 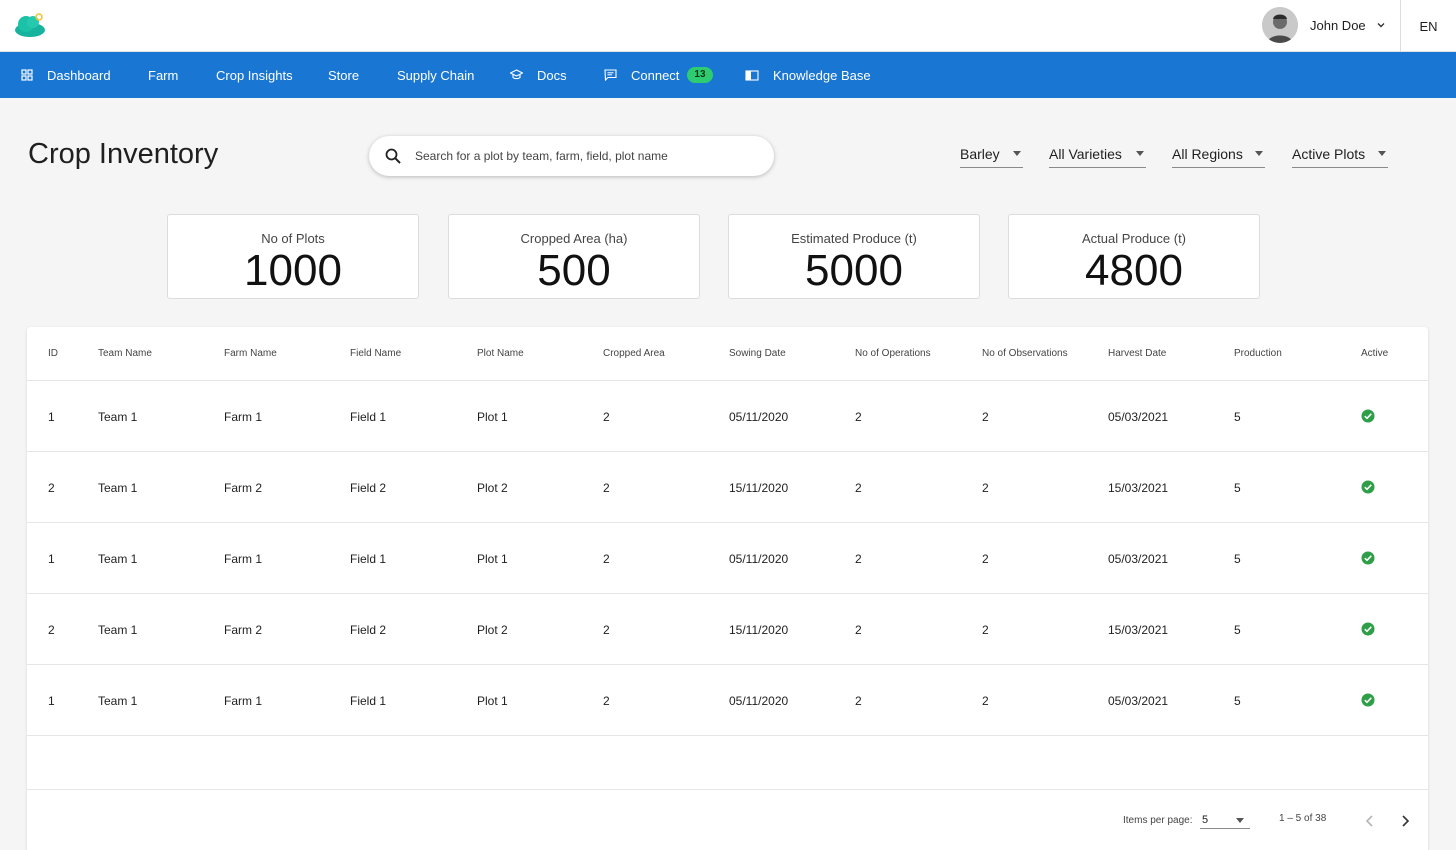 What do you see at coordinates (538, 75) in the screenshot?
I see `nav-item-docs: Docs` at bounding box center [538, 75].